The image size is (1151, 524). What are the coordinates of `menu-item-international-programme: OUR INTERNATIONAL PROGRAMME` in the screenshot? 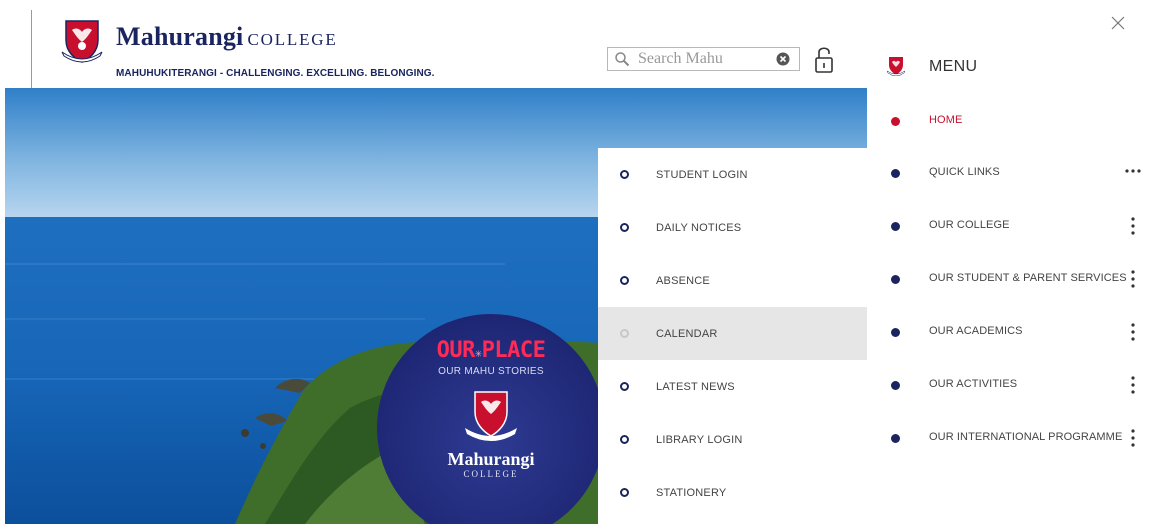 It's located at (1009, 438).